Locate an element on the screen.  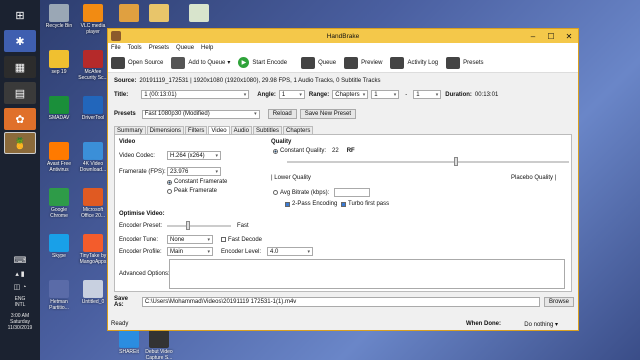
open-source-button: Open Source is located at coordinates (137, 62).